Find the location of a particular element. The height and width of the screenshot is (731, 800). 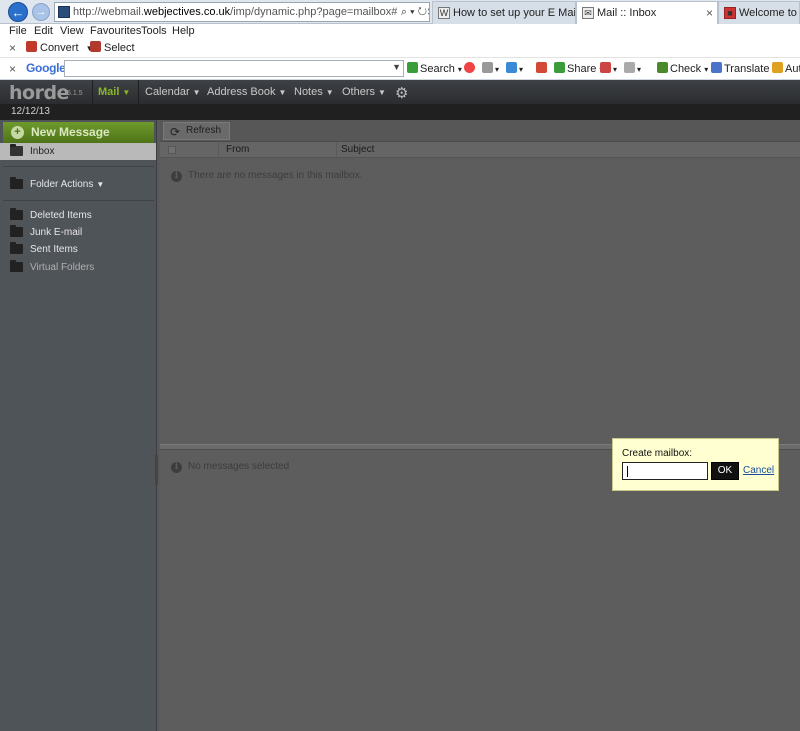

menu-edit: Edit is located at coordinates (43, 31).